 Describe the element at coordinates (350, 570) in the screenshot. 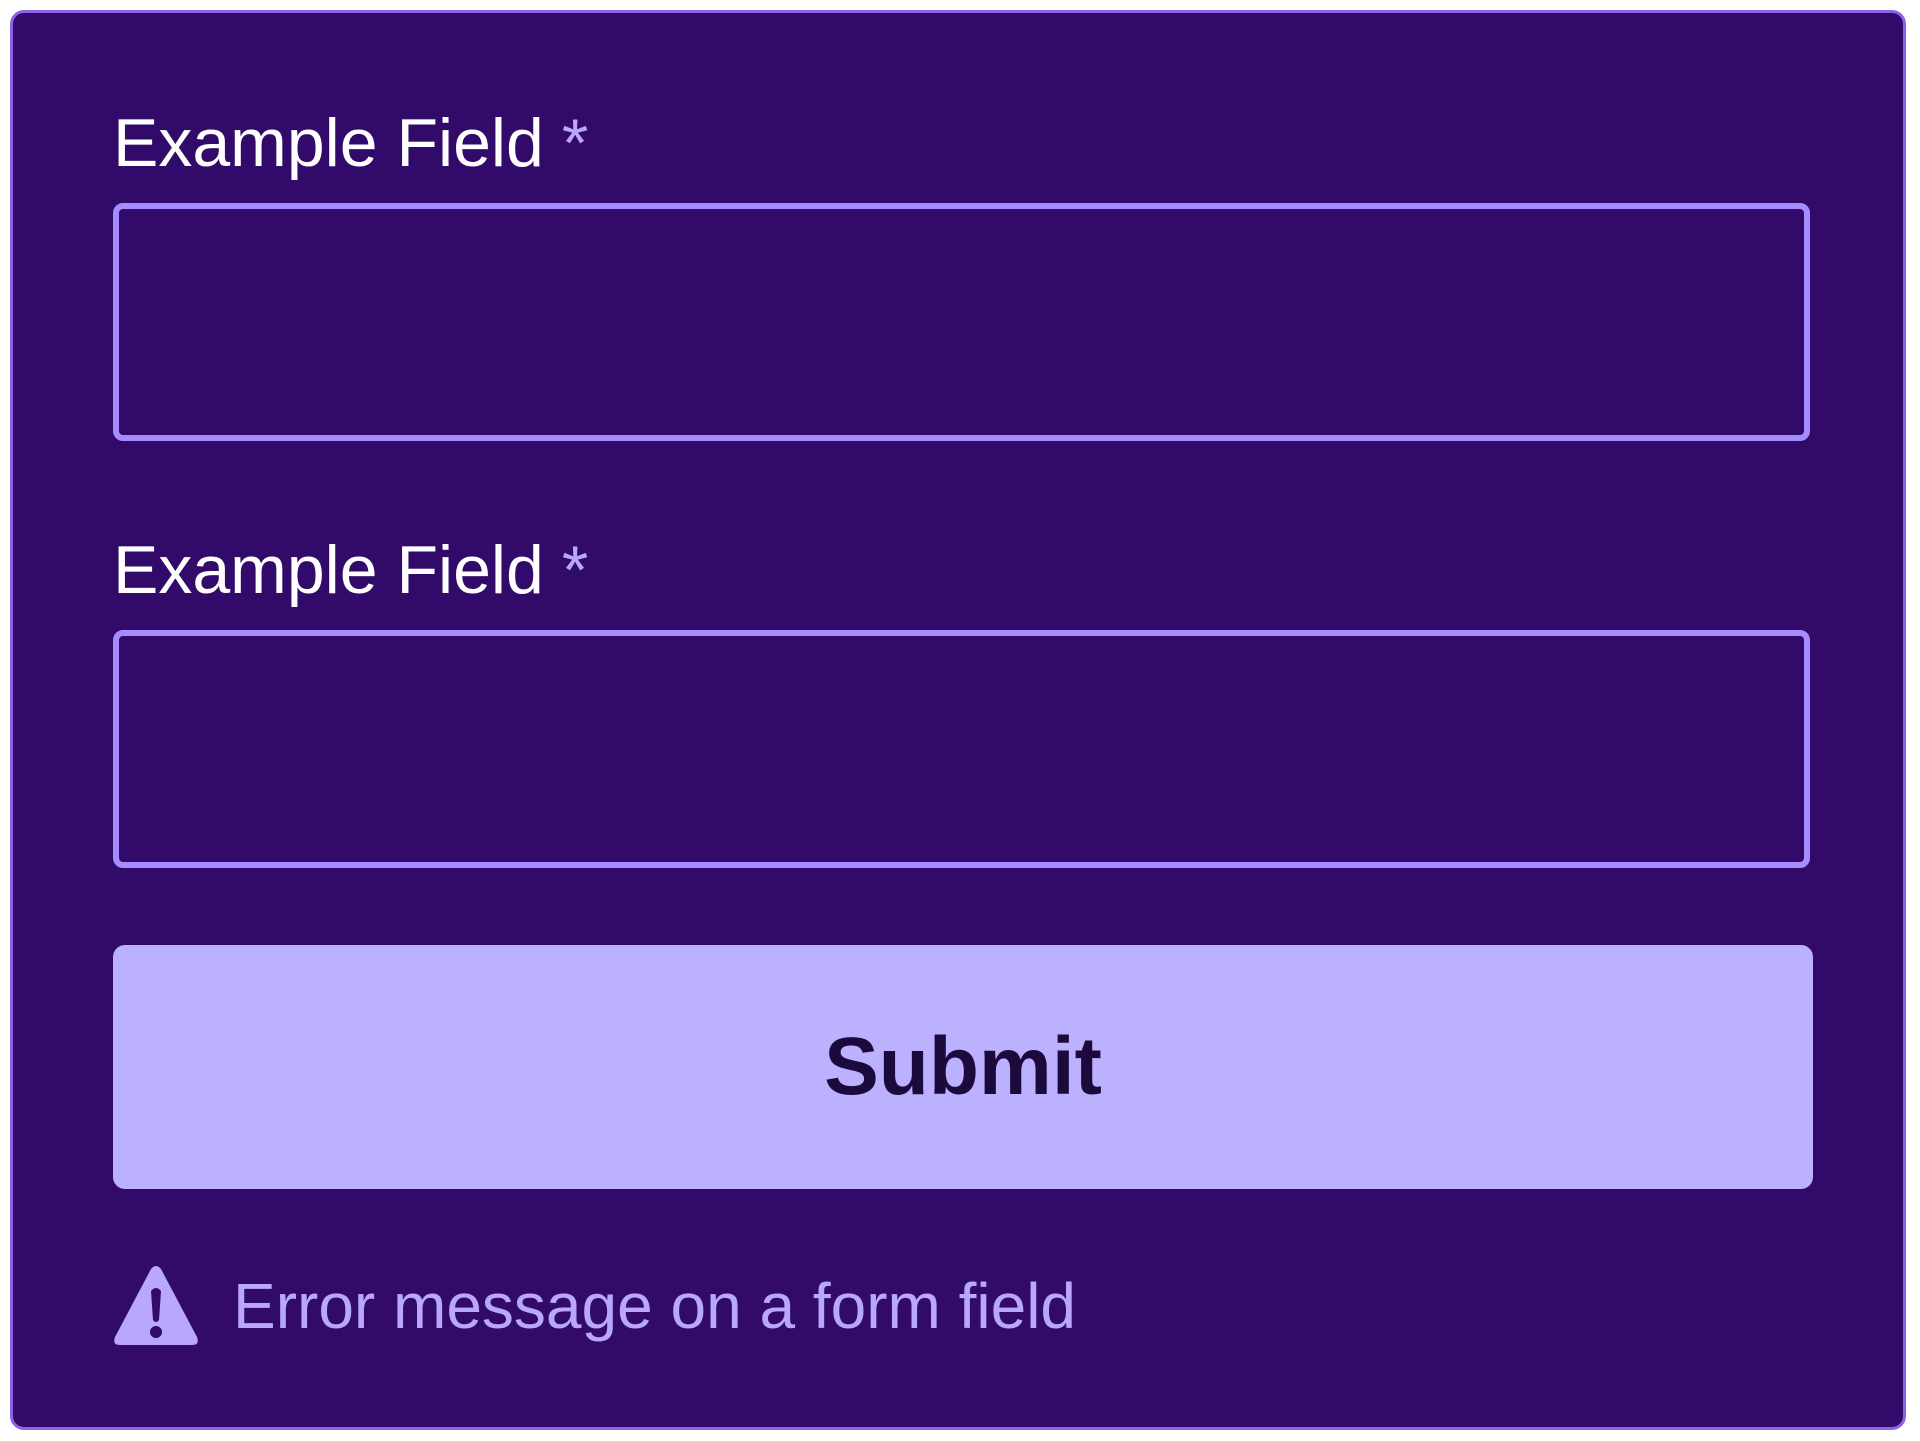

I see `field-label-2: Example Field *` at that location.